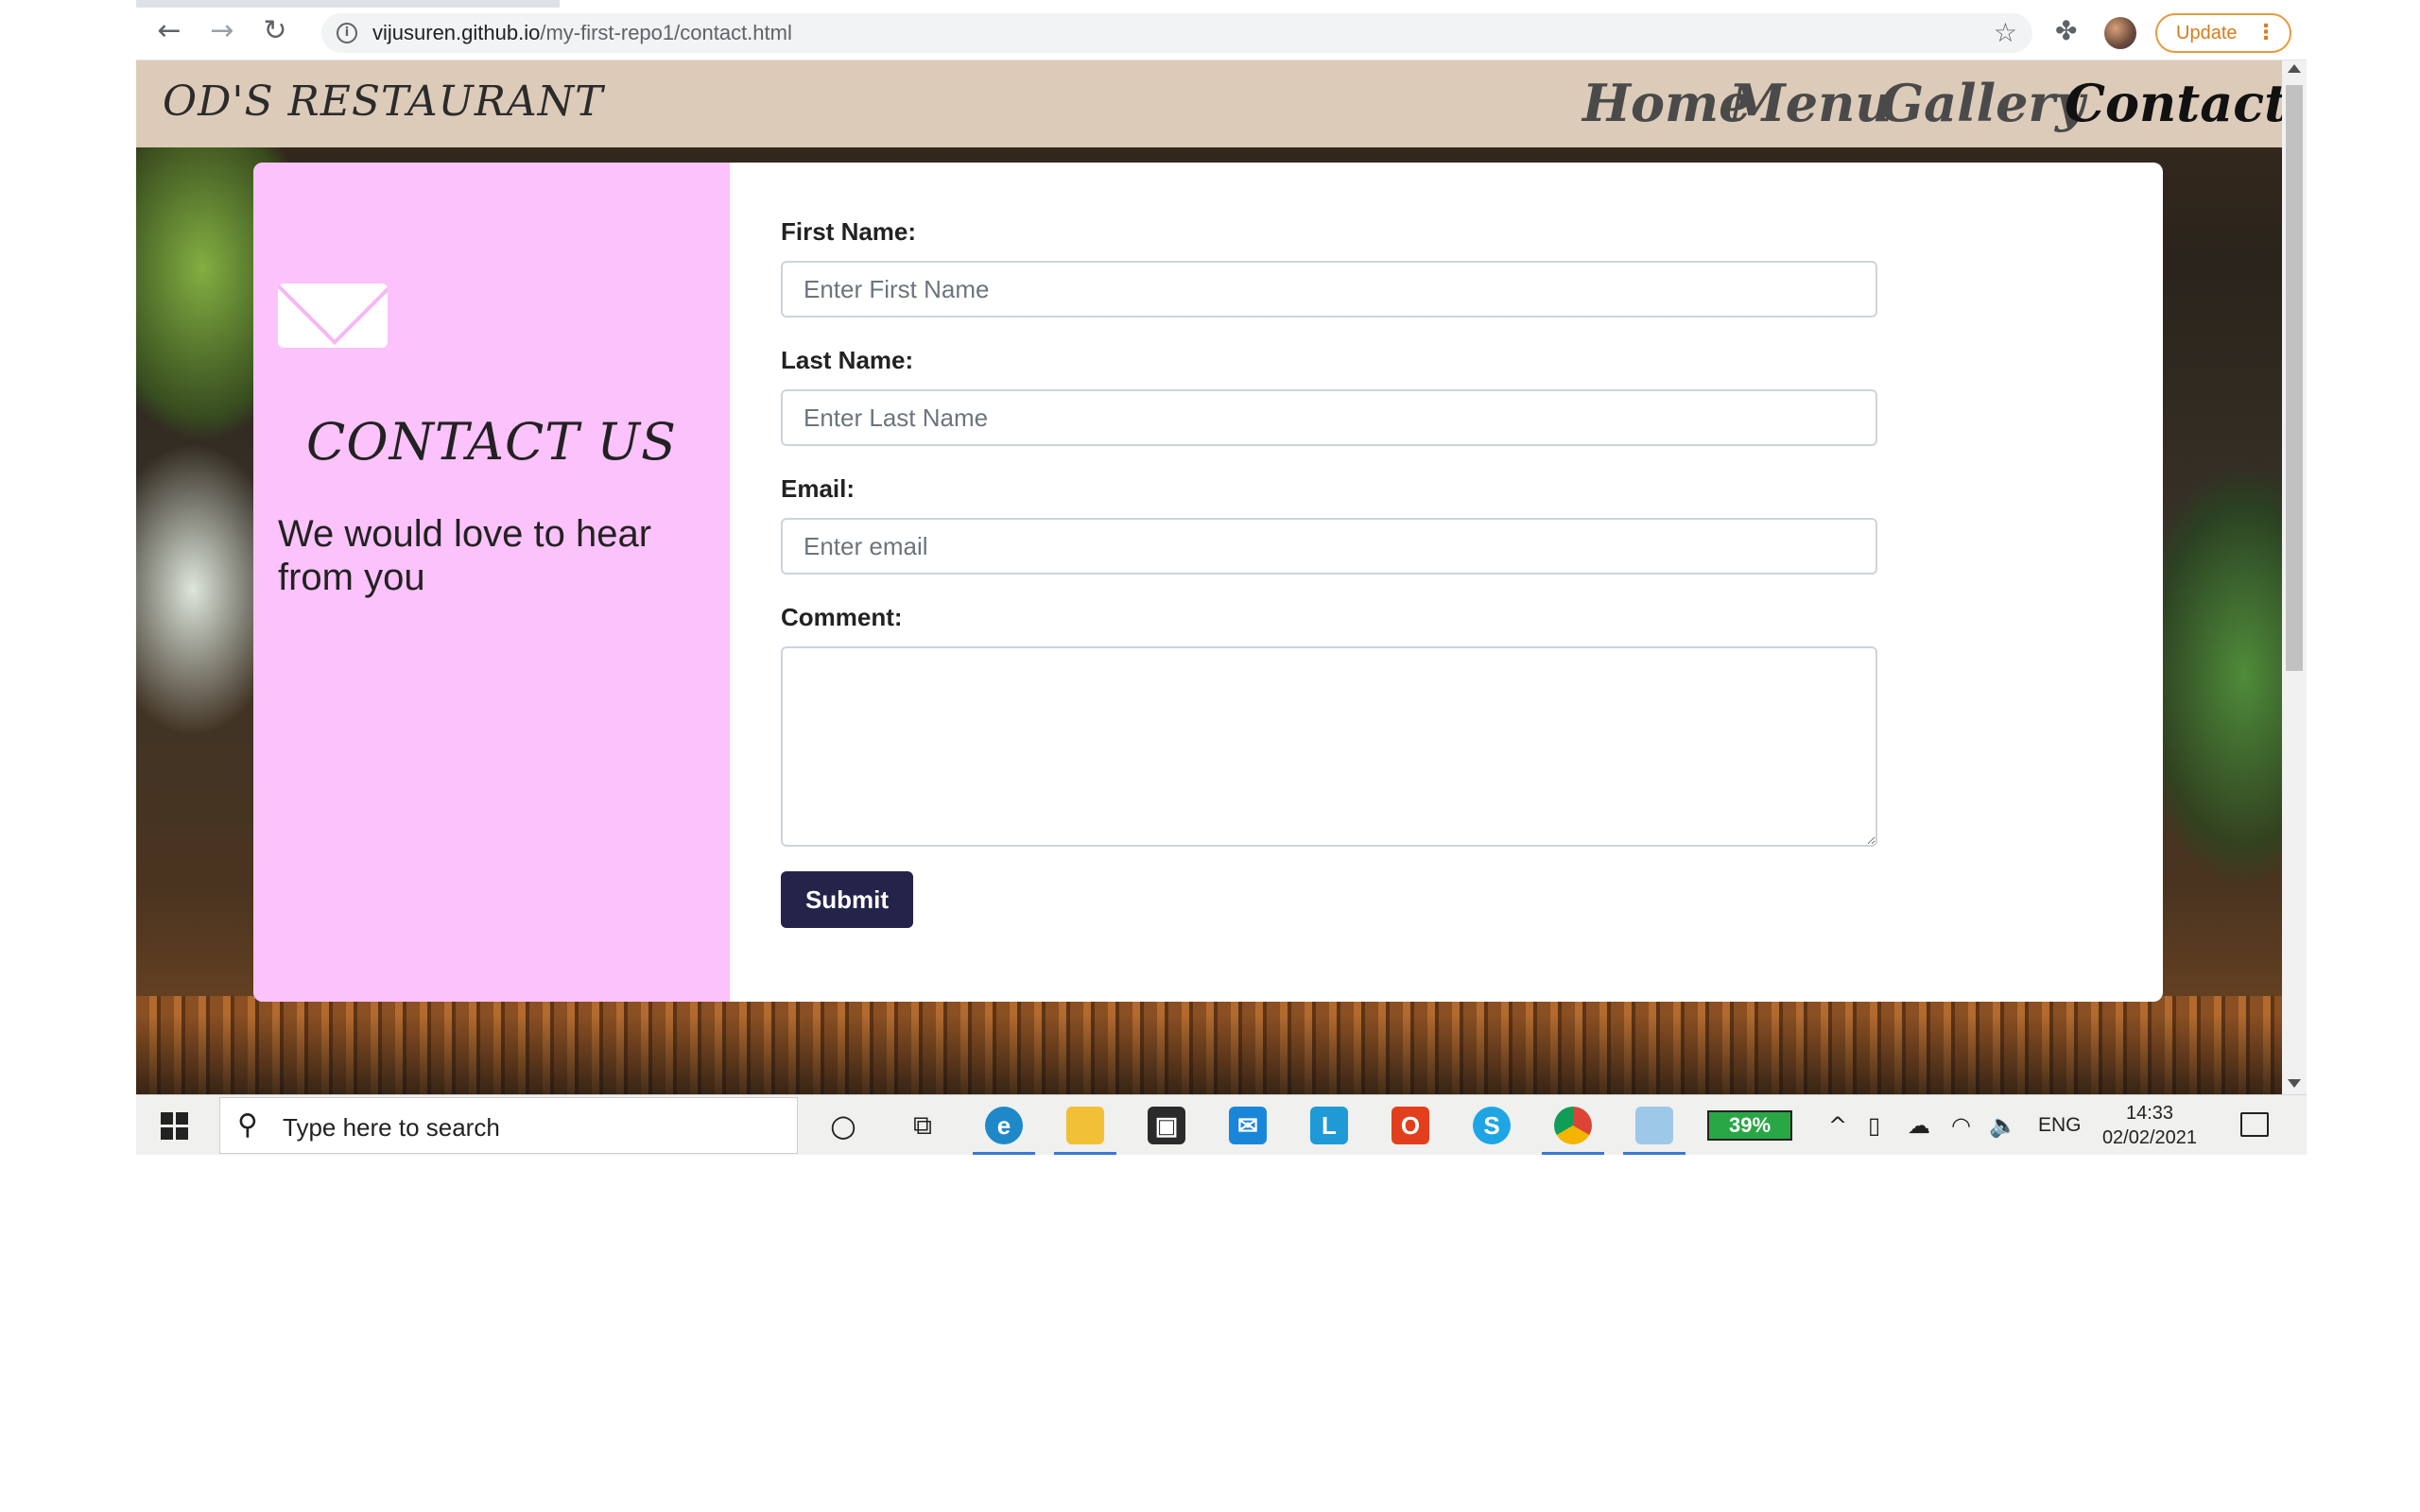 The width and height of the screenshot is (2420, 1512). What do you see at coordinates (508, 1125) in the screenshot?
I see `taskbar-search-box: ⚲ Type here to search` at bounding box center [508, 1125].